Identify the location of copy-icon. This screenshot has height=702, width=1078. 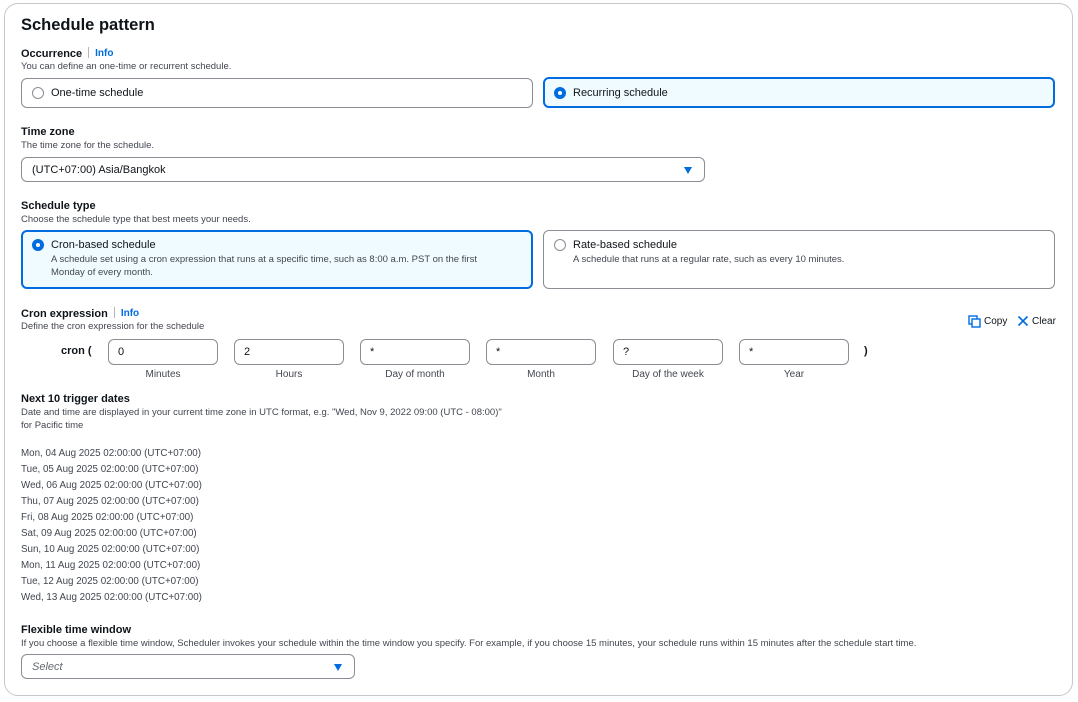
(974, 321).